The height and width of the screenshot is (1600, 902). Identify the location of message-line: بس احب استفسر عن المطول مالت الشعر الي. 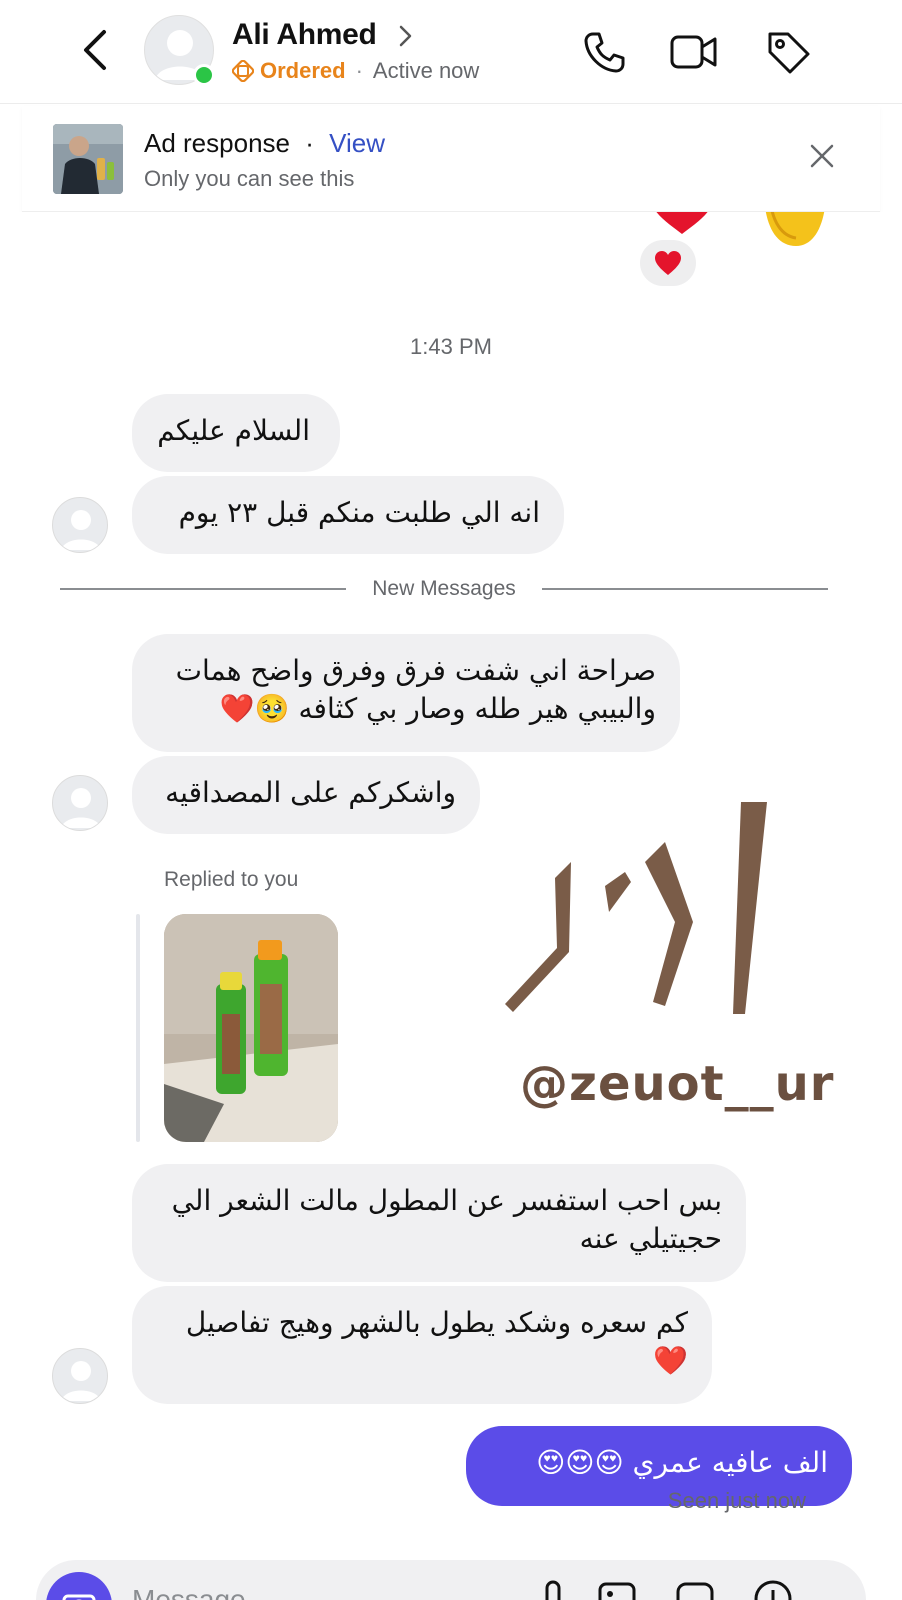
(446, 1200).